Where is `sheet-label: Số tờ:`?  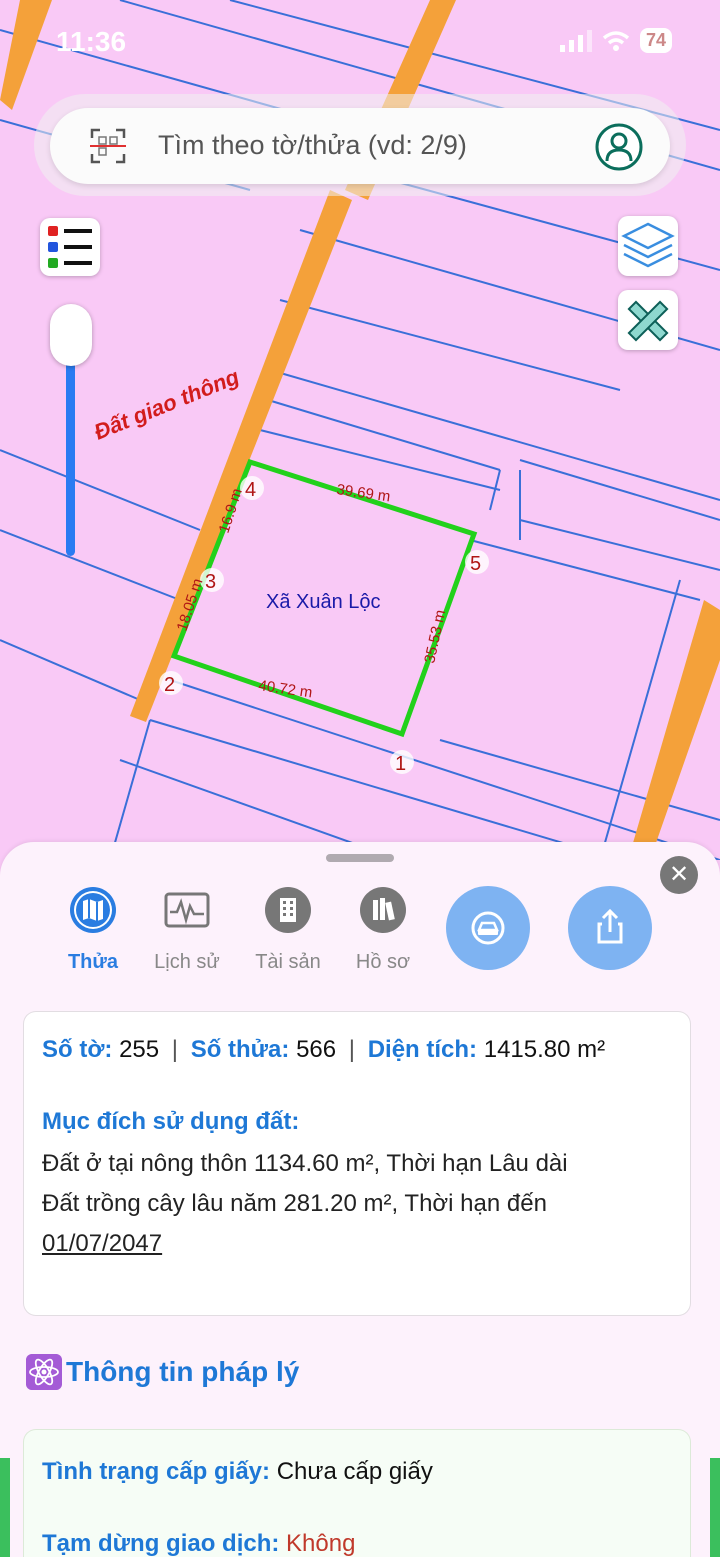
sheet-label: Số tờ: is located at coordinates (77, 1049).